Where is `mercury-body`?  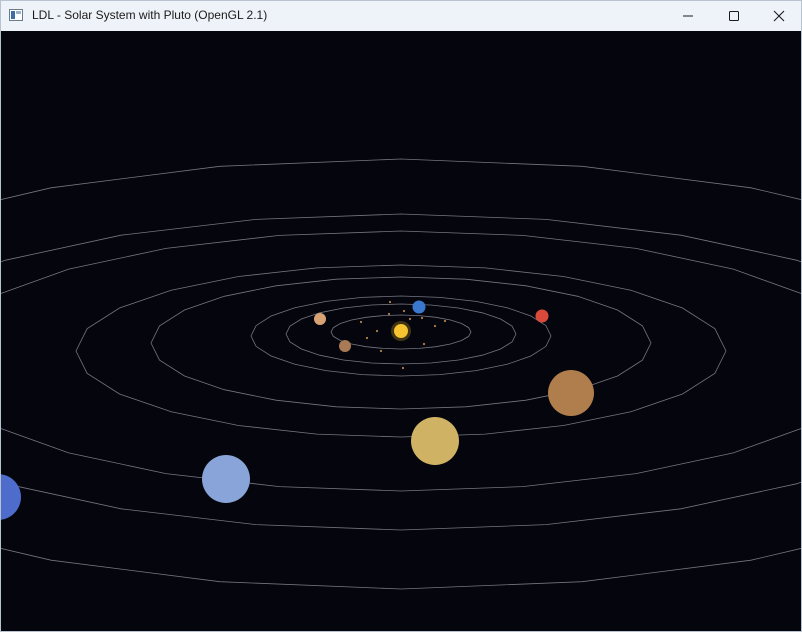
mercury-body is located at coordinates (345, 346).